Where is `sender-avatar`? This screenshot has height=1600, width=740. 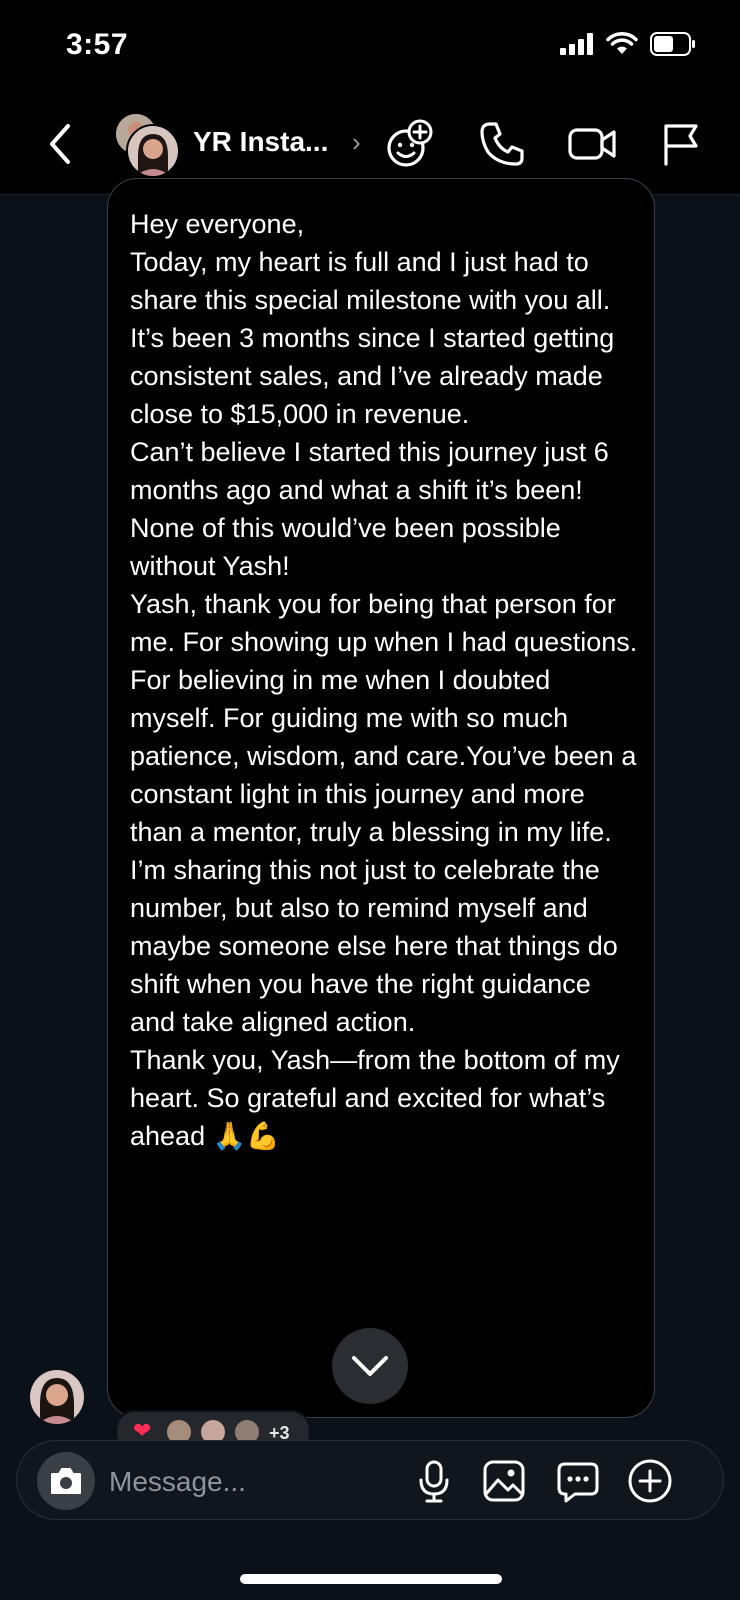
sender-avatar is located at coordinates (57, 1397).